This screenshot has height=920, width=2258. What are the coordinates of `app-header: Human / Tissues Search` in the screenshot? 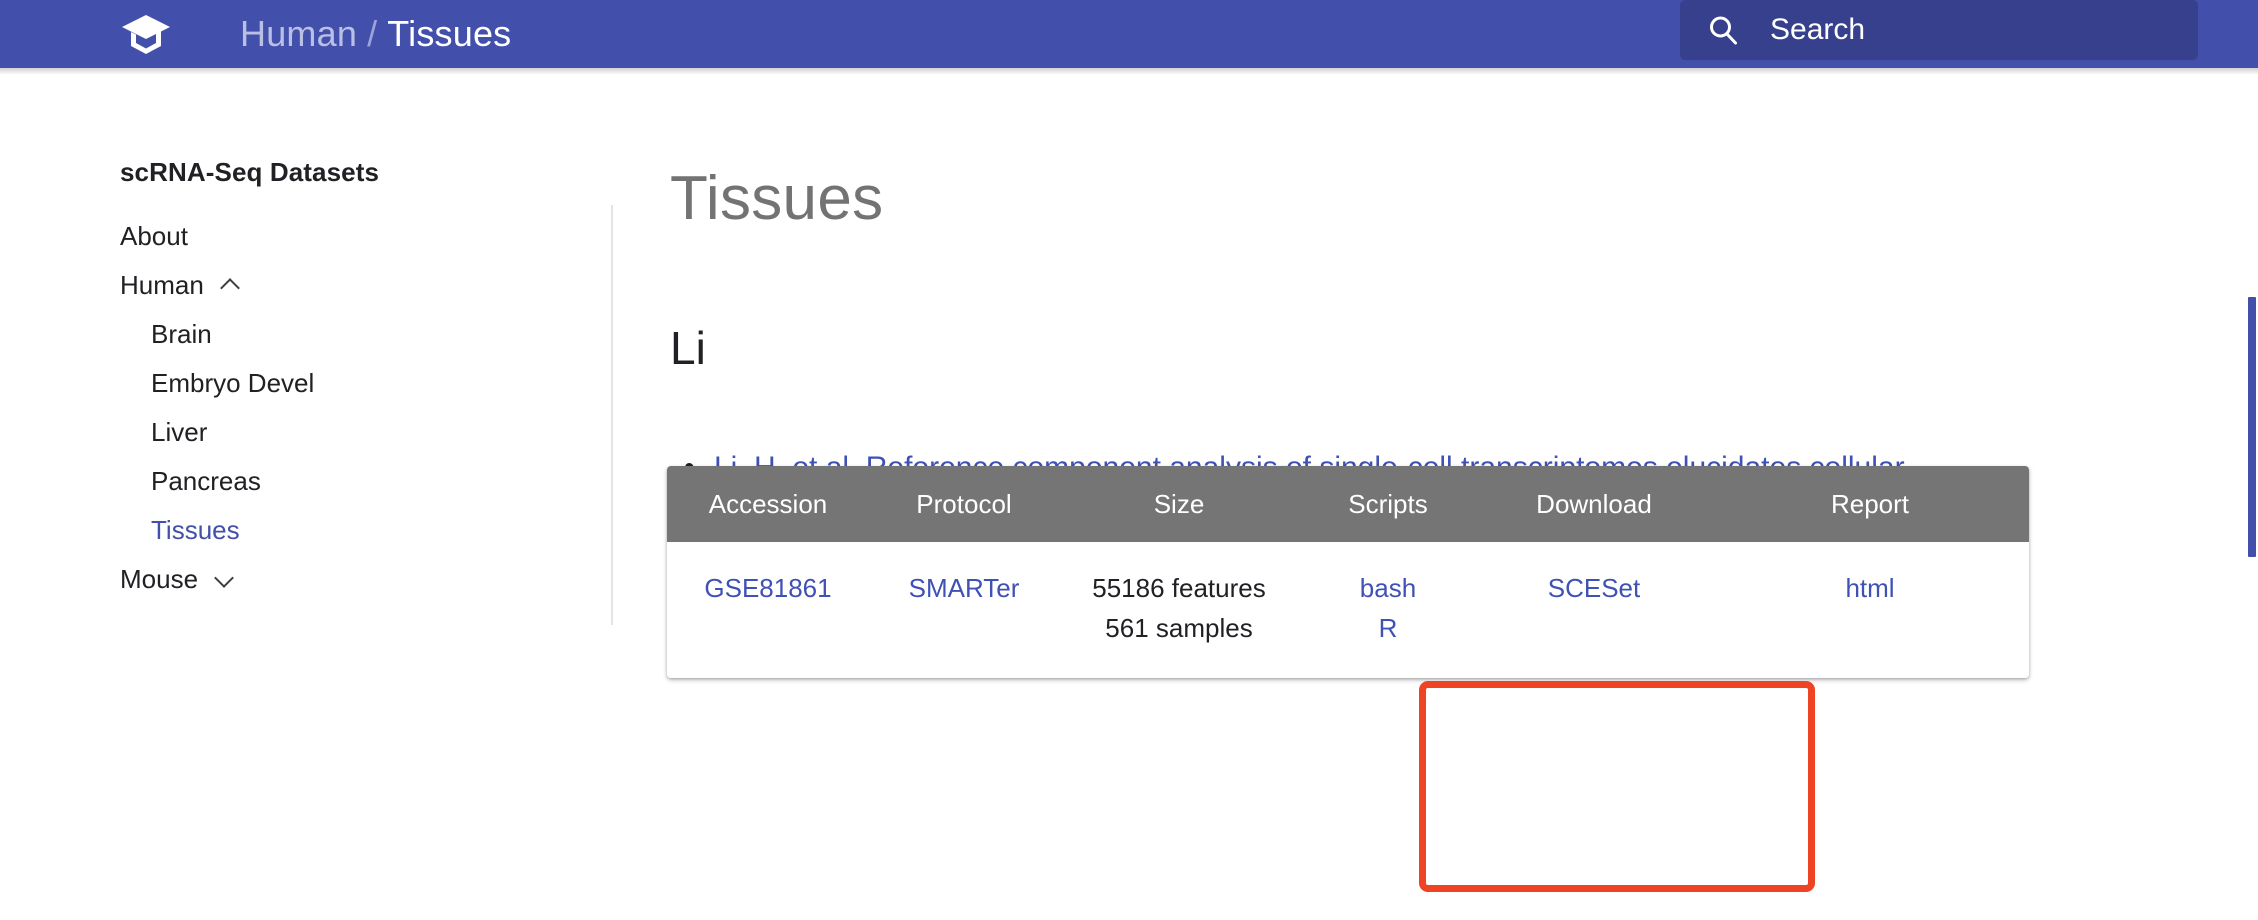 It's located at (1129, 34).